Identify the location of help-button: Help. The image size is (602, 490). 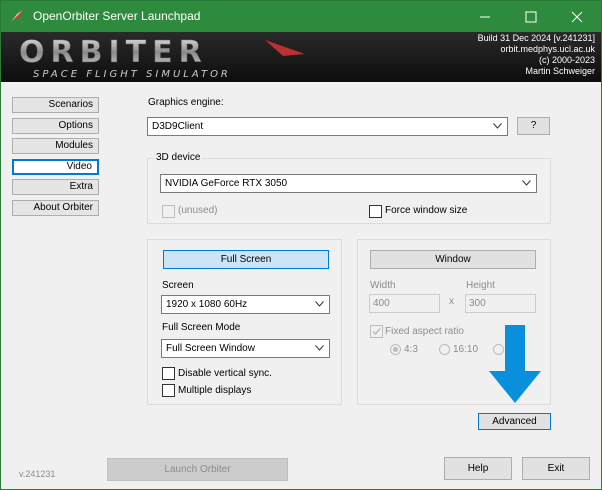
(478, 468).